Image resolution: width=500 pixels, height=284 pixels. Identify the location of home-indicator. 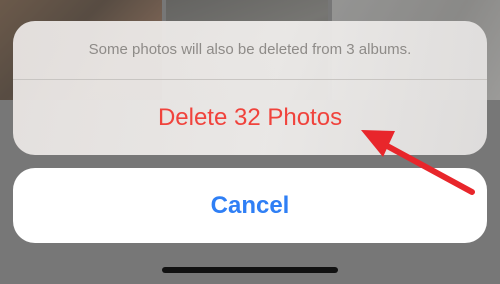
(250, 270).